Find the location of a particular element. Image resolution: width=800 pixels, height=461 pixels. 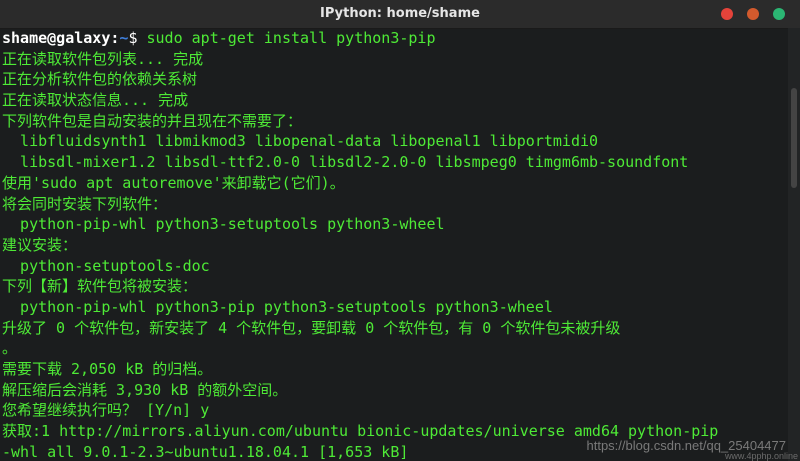

close-button is located at coordinates (779, 14).